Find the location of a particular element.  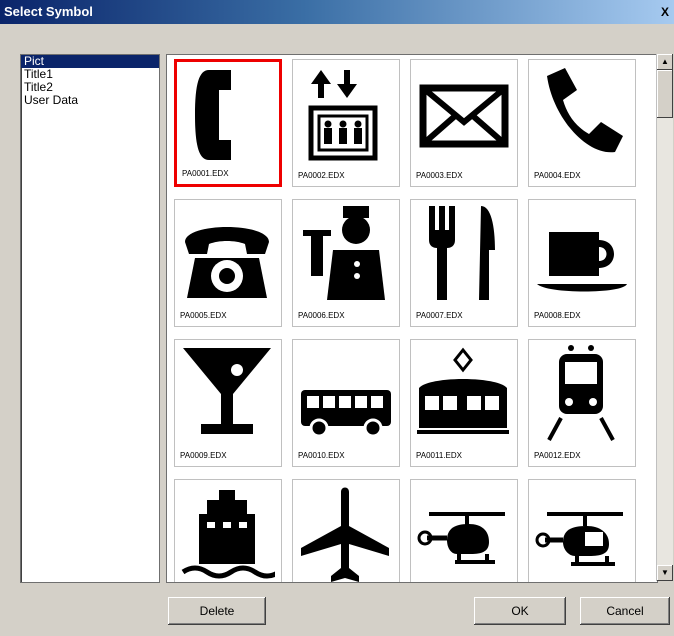

symbol-label: PA0006.EDX is located at coordinates (321, 315).